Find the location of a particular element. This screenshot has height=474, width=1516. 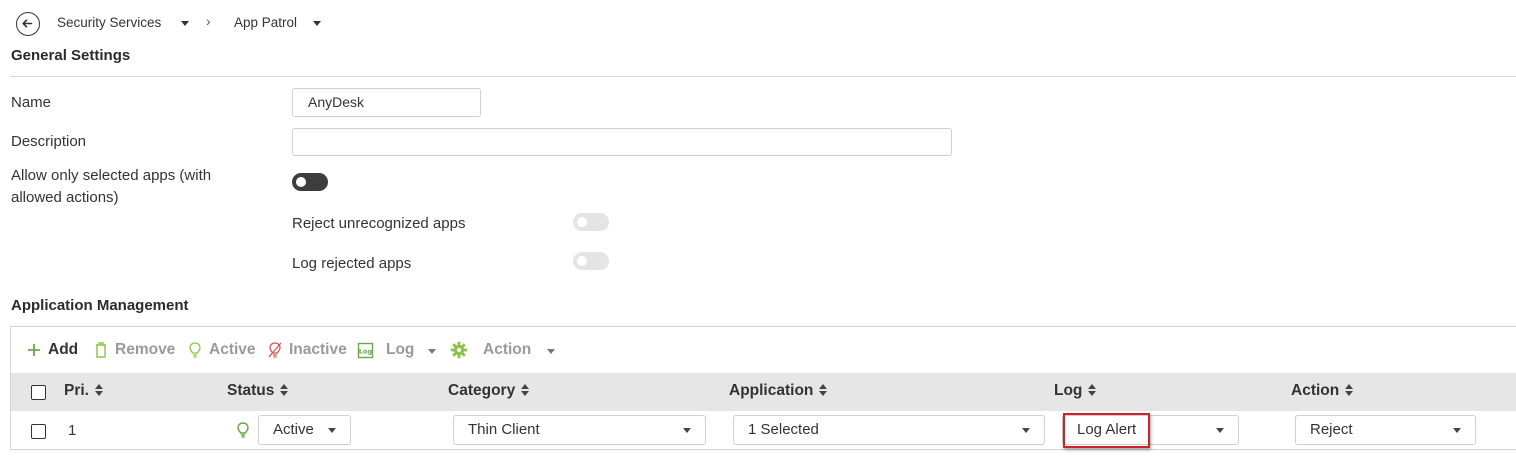

breadcrumb-app-patrol: App Patrol is located at coordinates (265, 22).